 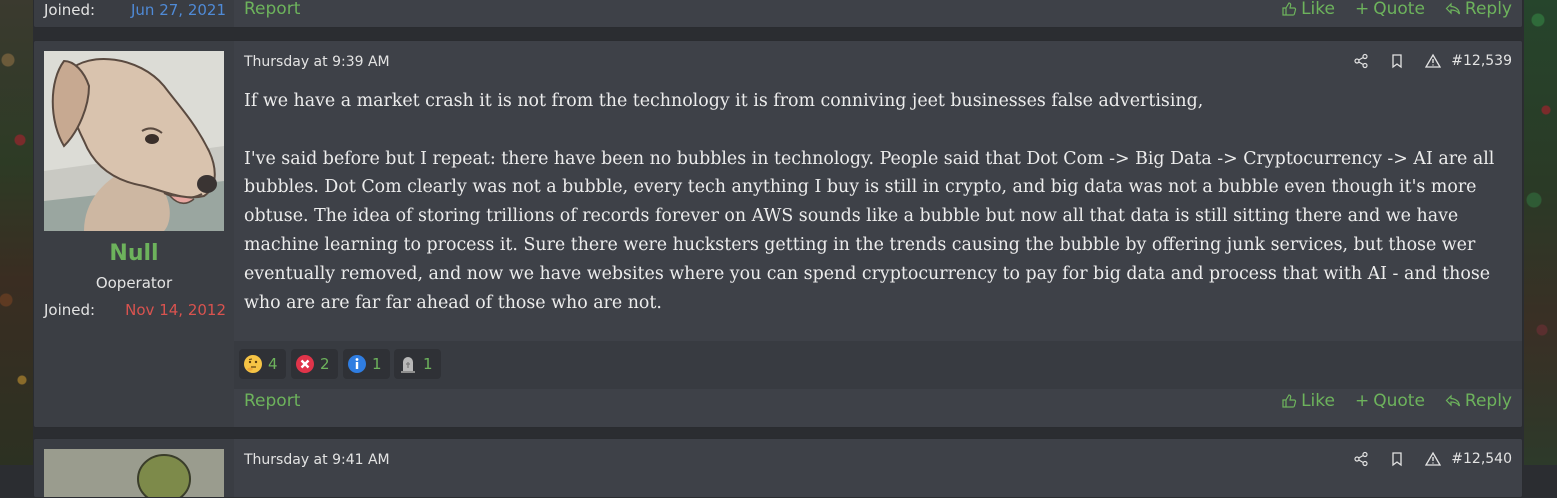 I want to click on post-content: Thursday at 9:41 AM #12,540, so click(x=878, y=468).